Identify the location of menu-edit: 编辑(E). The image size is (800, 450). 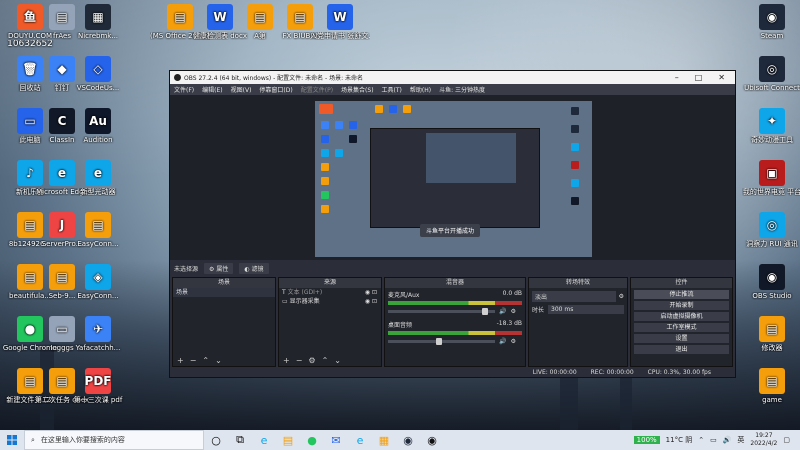
(212, 89).